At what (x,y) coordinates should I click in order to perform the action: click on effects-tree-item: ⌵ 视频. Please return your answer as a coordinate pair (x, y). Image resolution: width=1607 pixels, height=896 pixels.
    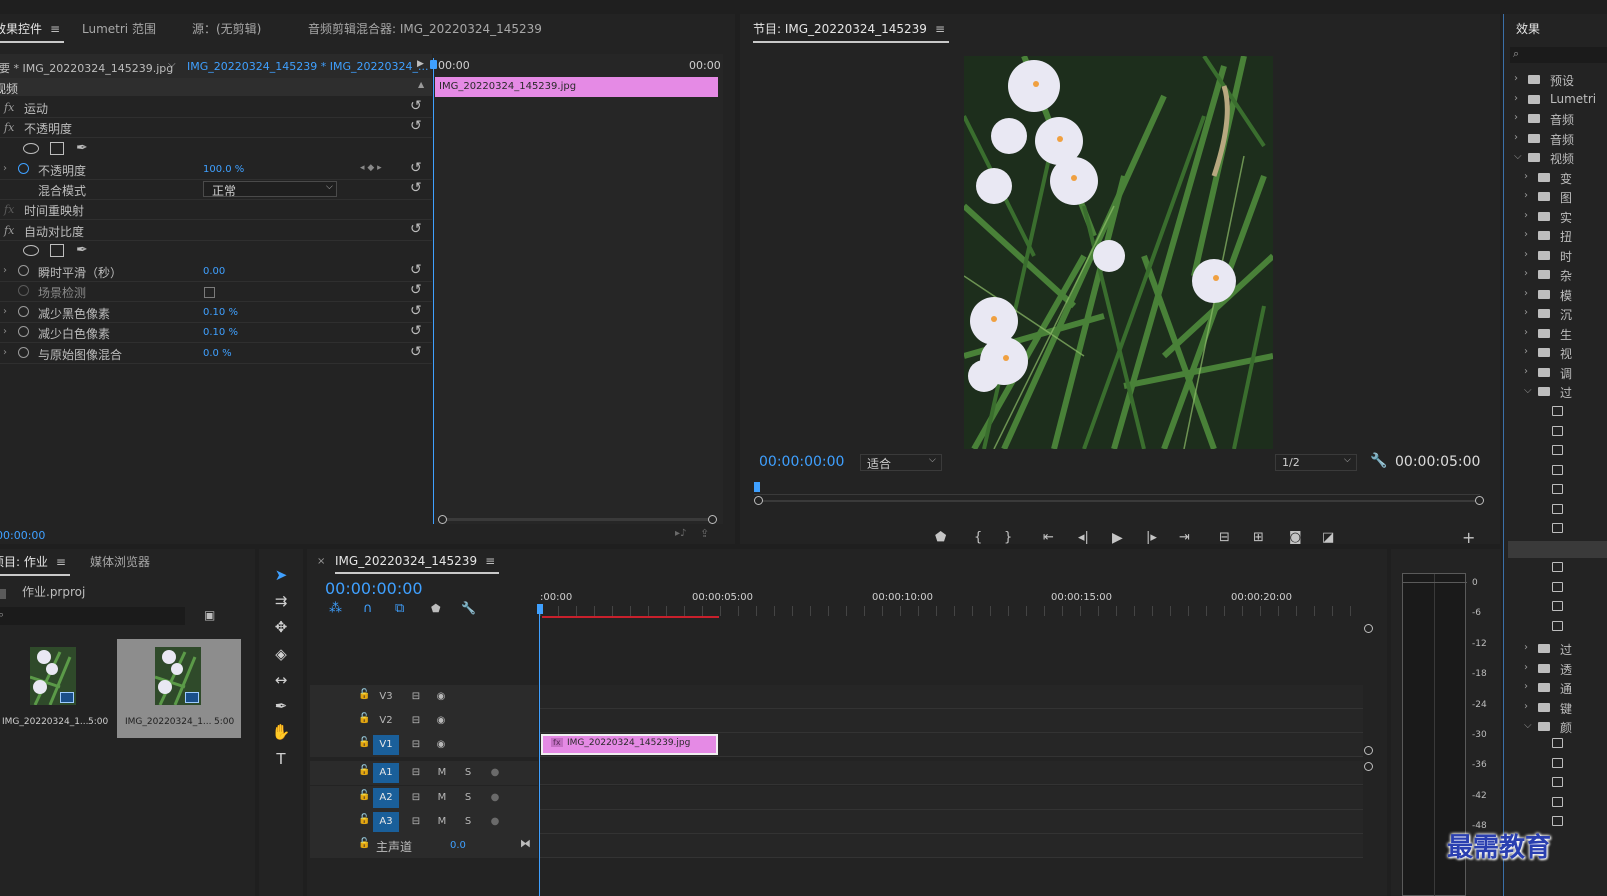
    Looking at the image, I should click on (1541, 158).